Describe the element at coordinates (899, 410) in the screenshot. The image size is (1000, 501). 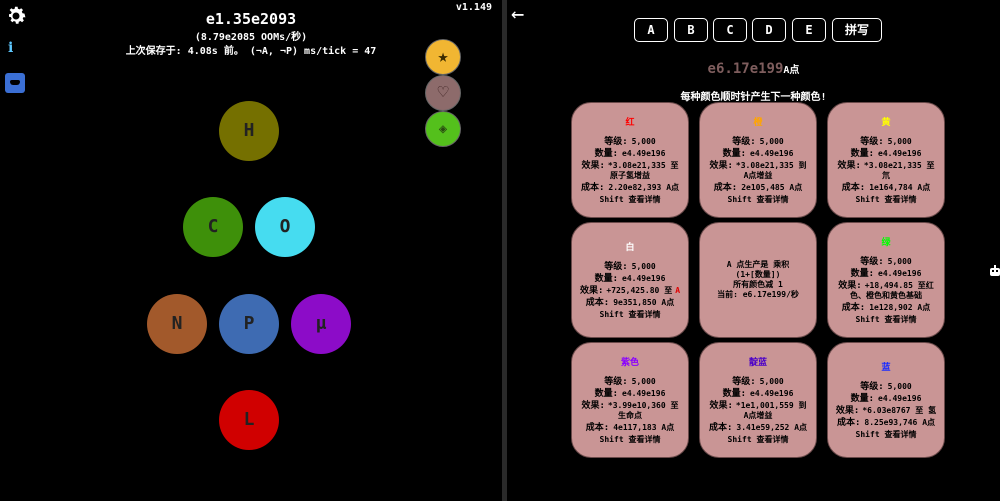
I see `effect-value: *6.03e8767 至 氢` at that location.